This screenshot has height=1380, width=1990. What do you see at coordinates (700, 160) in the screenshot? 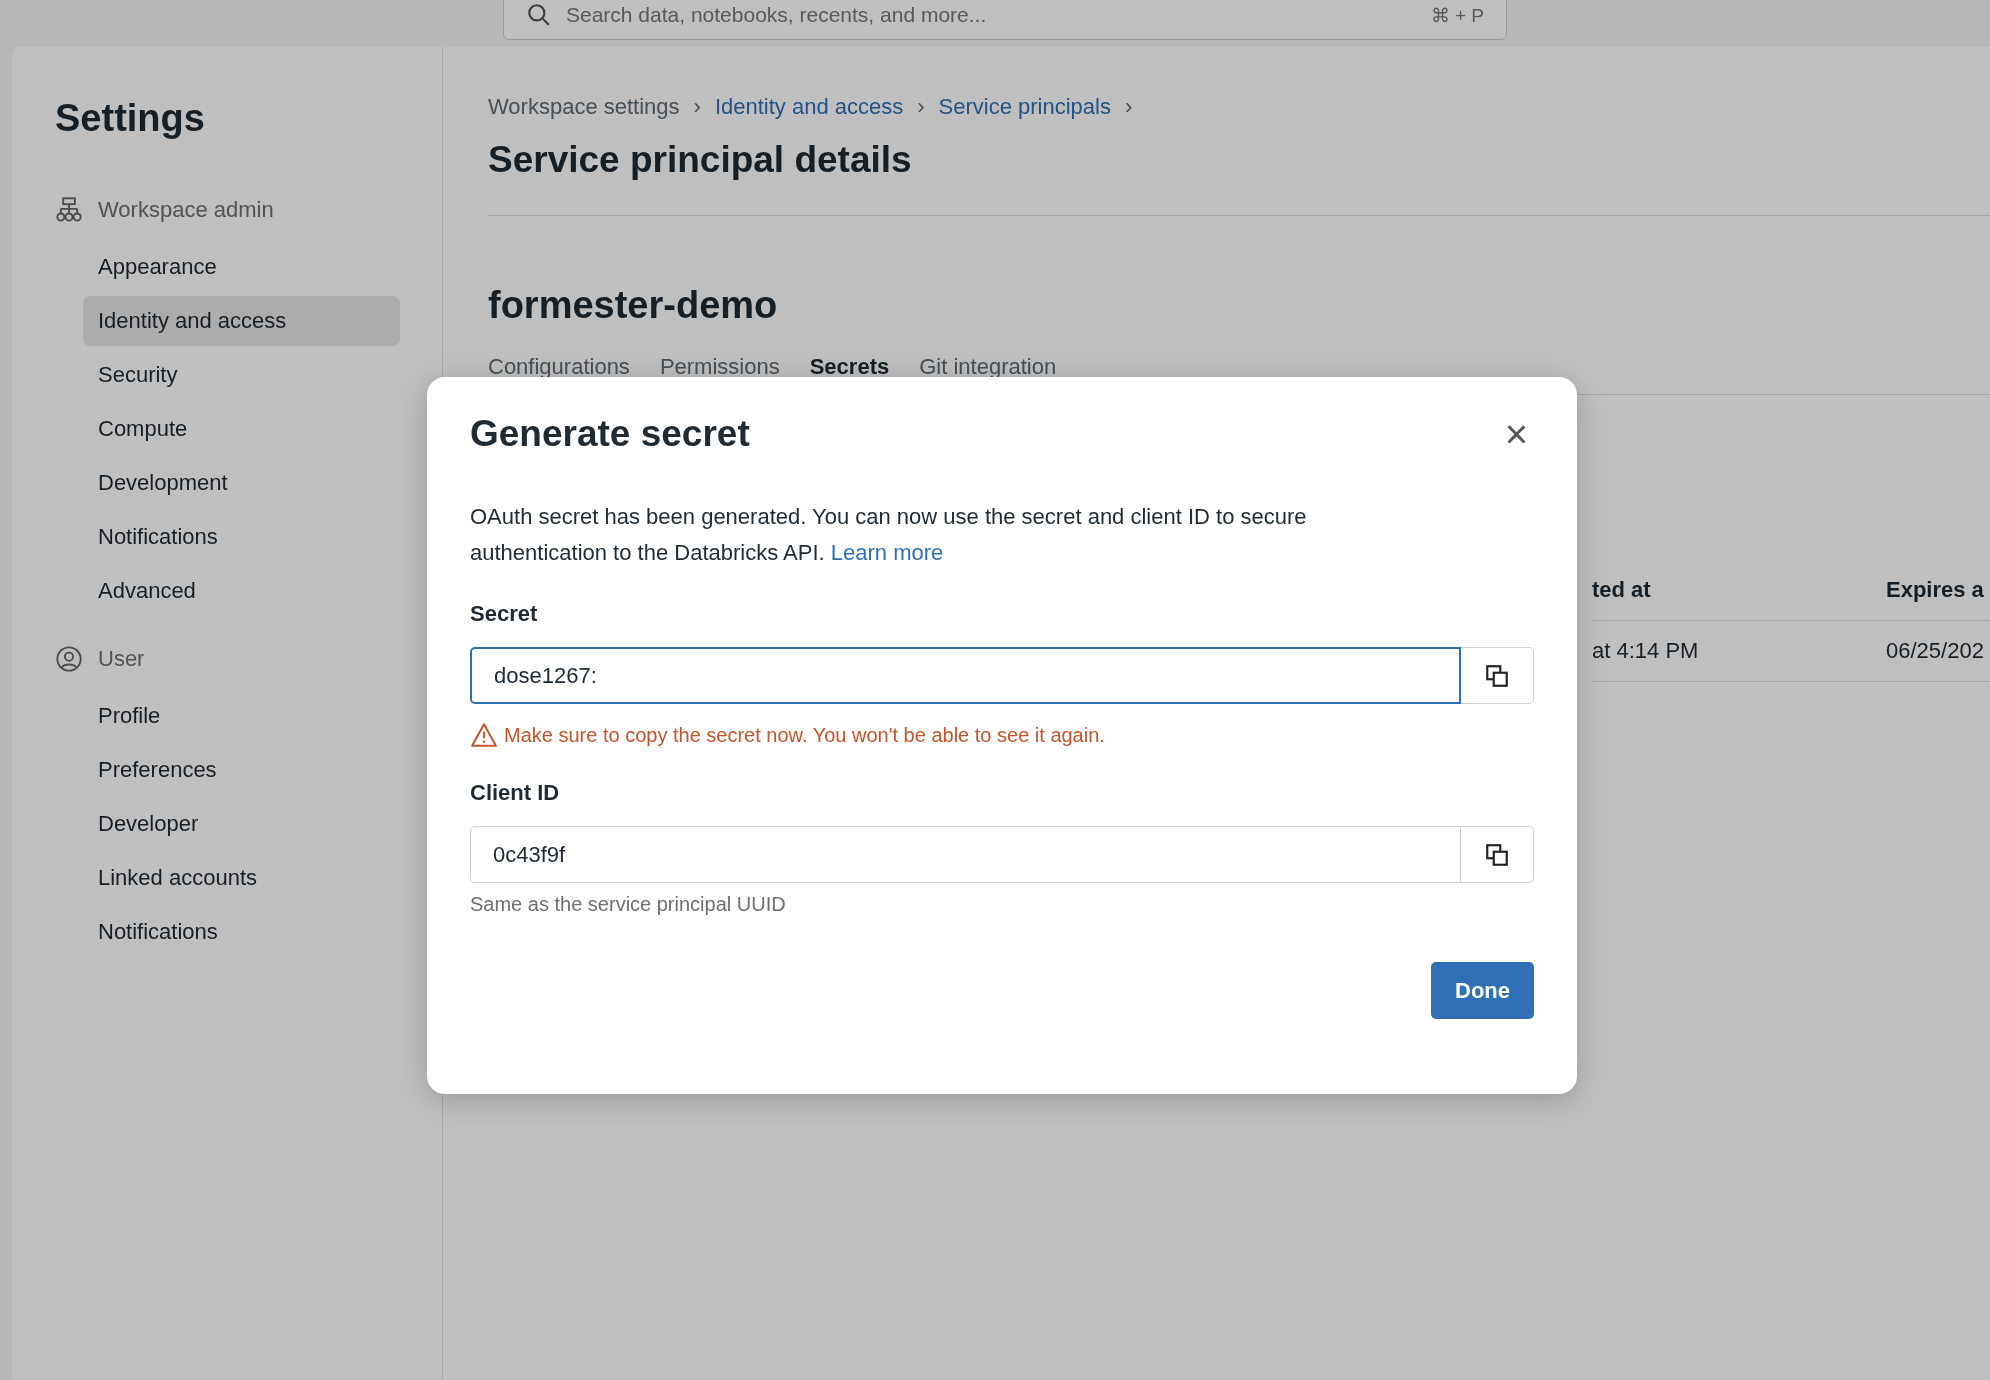
I see `page-title: Service principal details` at bounding box center [700, 160].